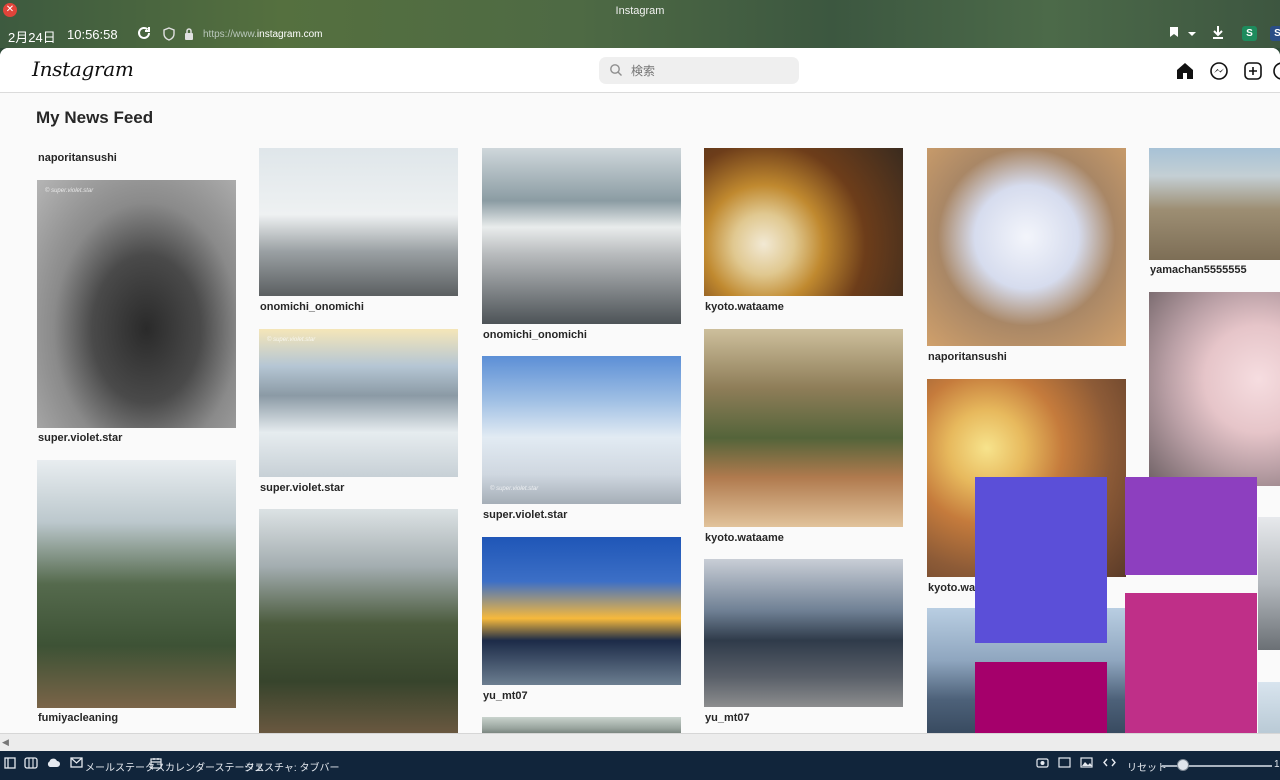 The width and height of the screenshot is (1280, 780). What do you see at coordinates (711, 70) in the screenshot?
I see `search-input` at bounding box center [711, 70].